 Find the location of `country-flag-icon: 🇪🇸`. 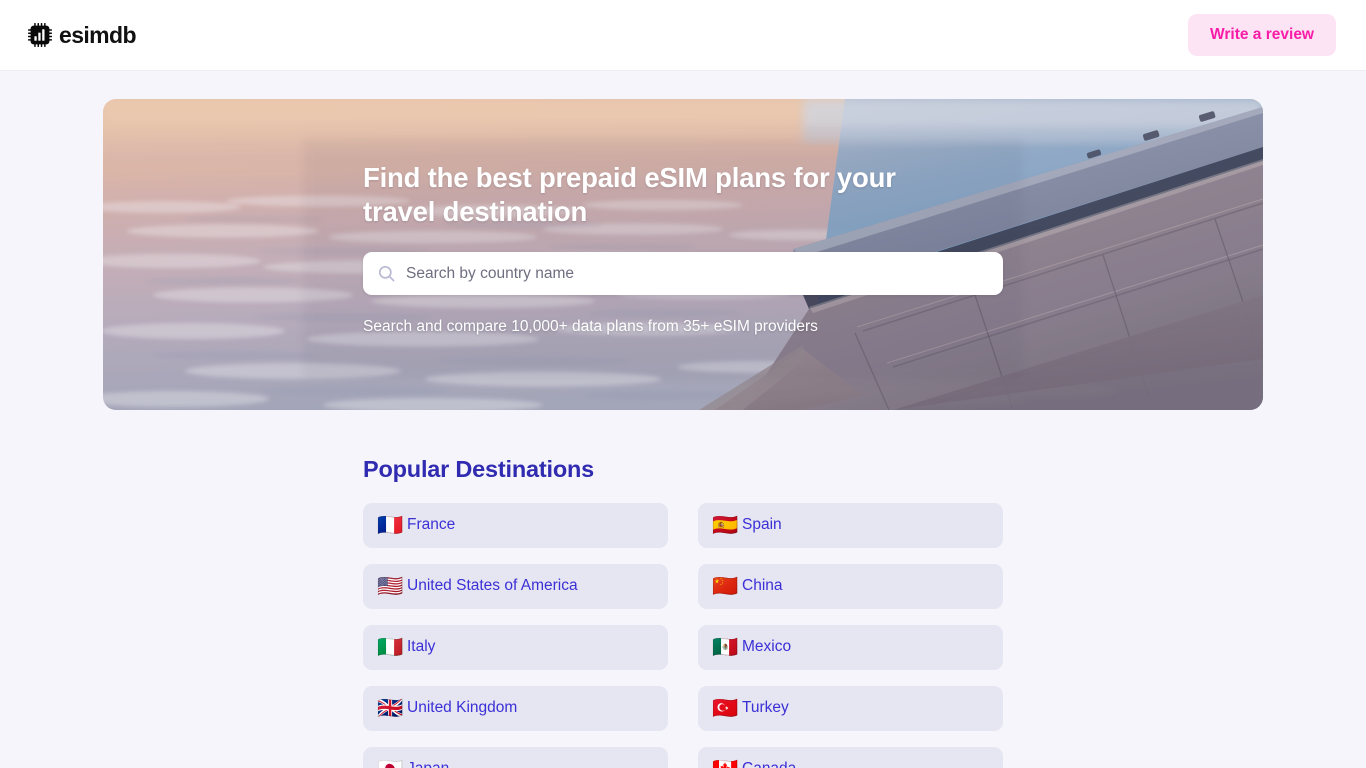

country-flag-icon: 🇪🇸 is located at coordinates (725, 525).